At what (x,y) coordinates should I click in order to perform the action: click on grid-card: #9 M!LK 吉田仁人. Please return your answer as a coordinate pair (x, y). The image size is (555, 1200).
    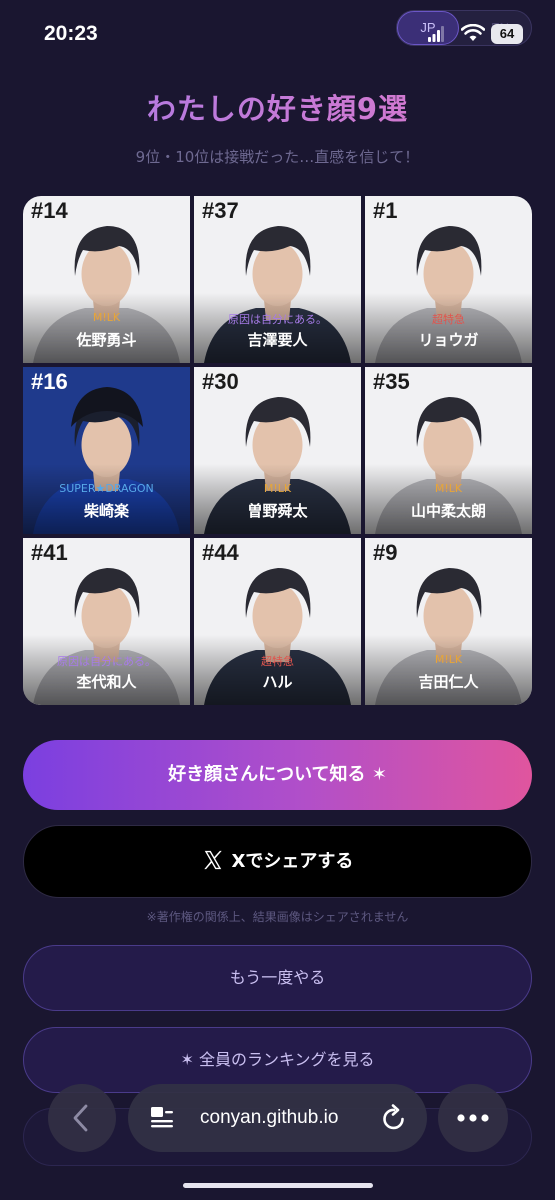
    Looking at the image, I should click on (448, 621).